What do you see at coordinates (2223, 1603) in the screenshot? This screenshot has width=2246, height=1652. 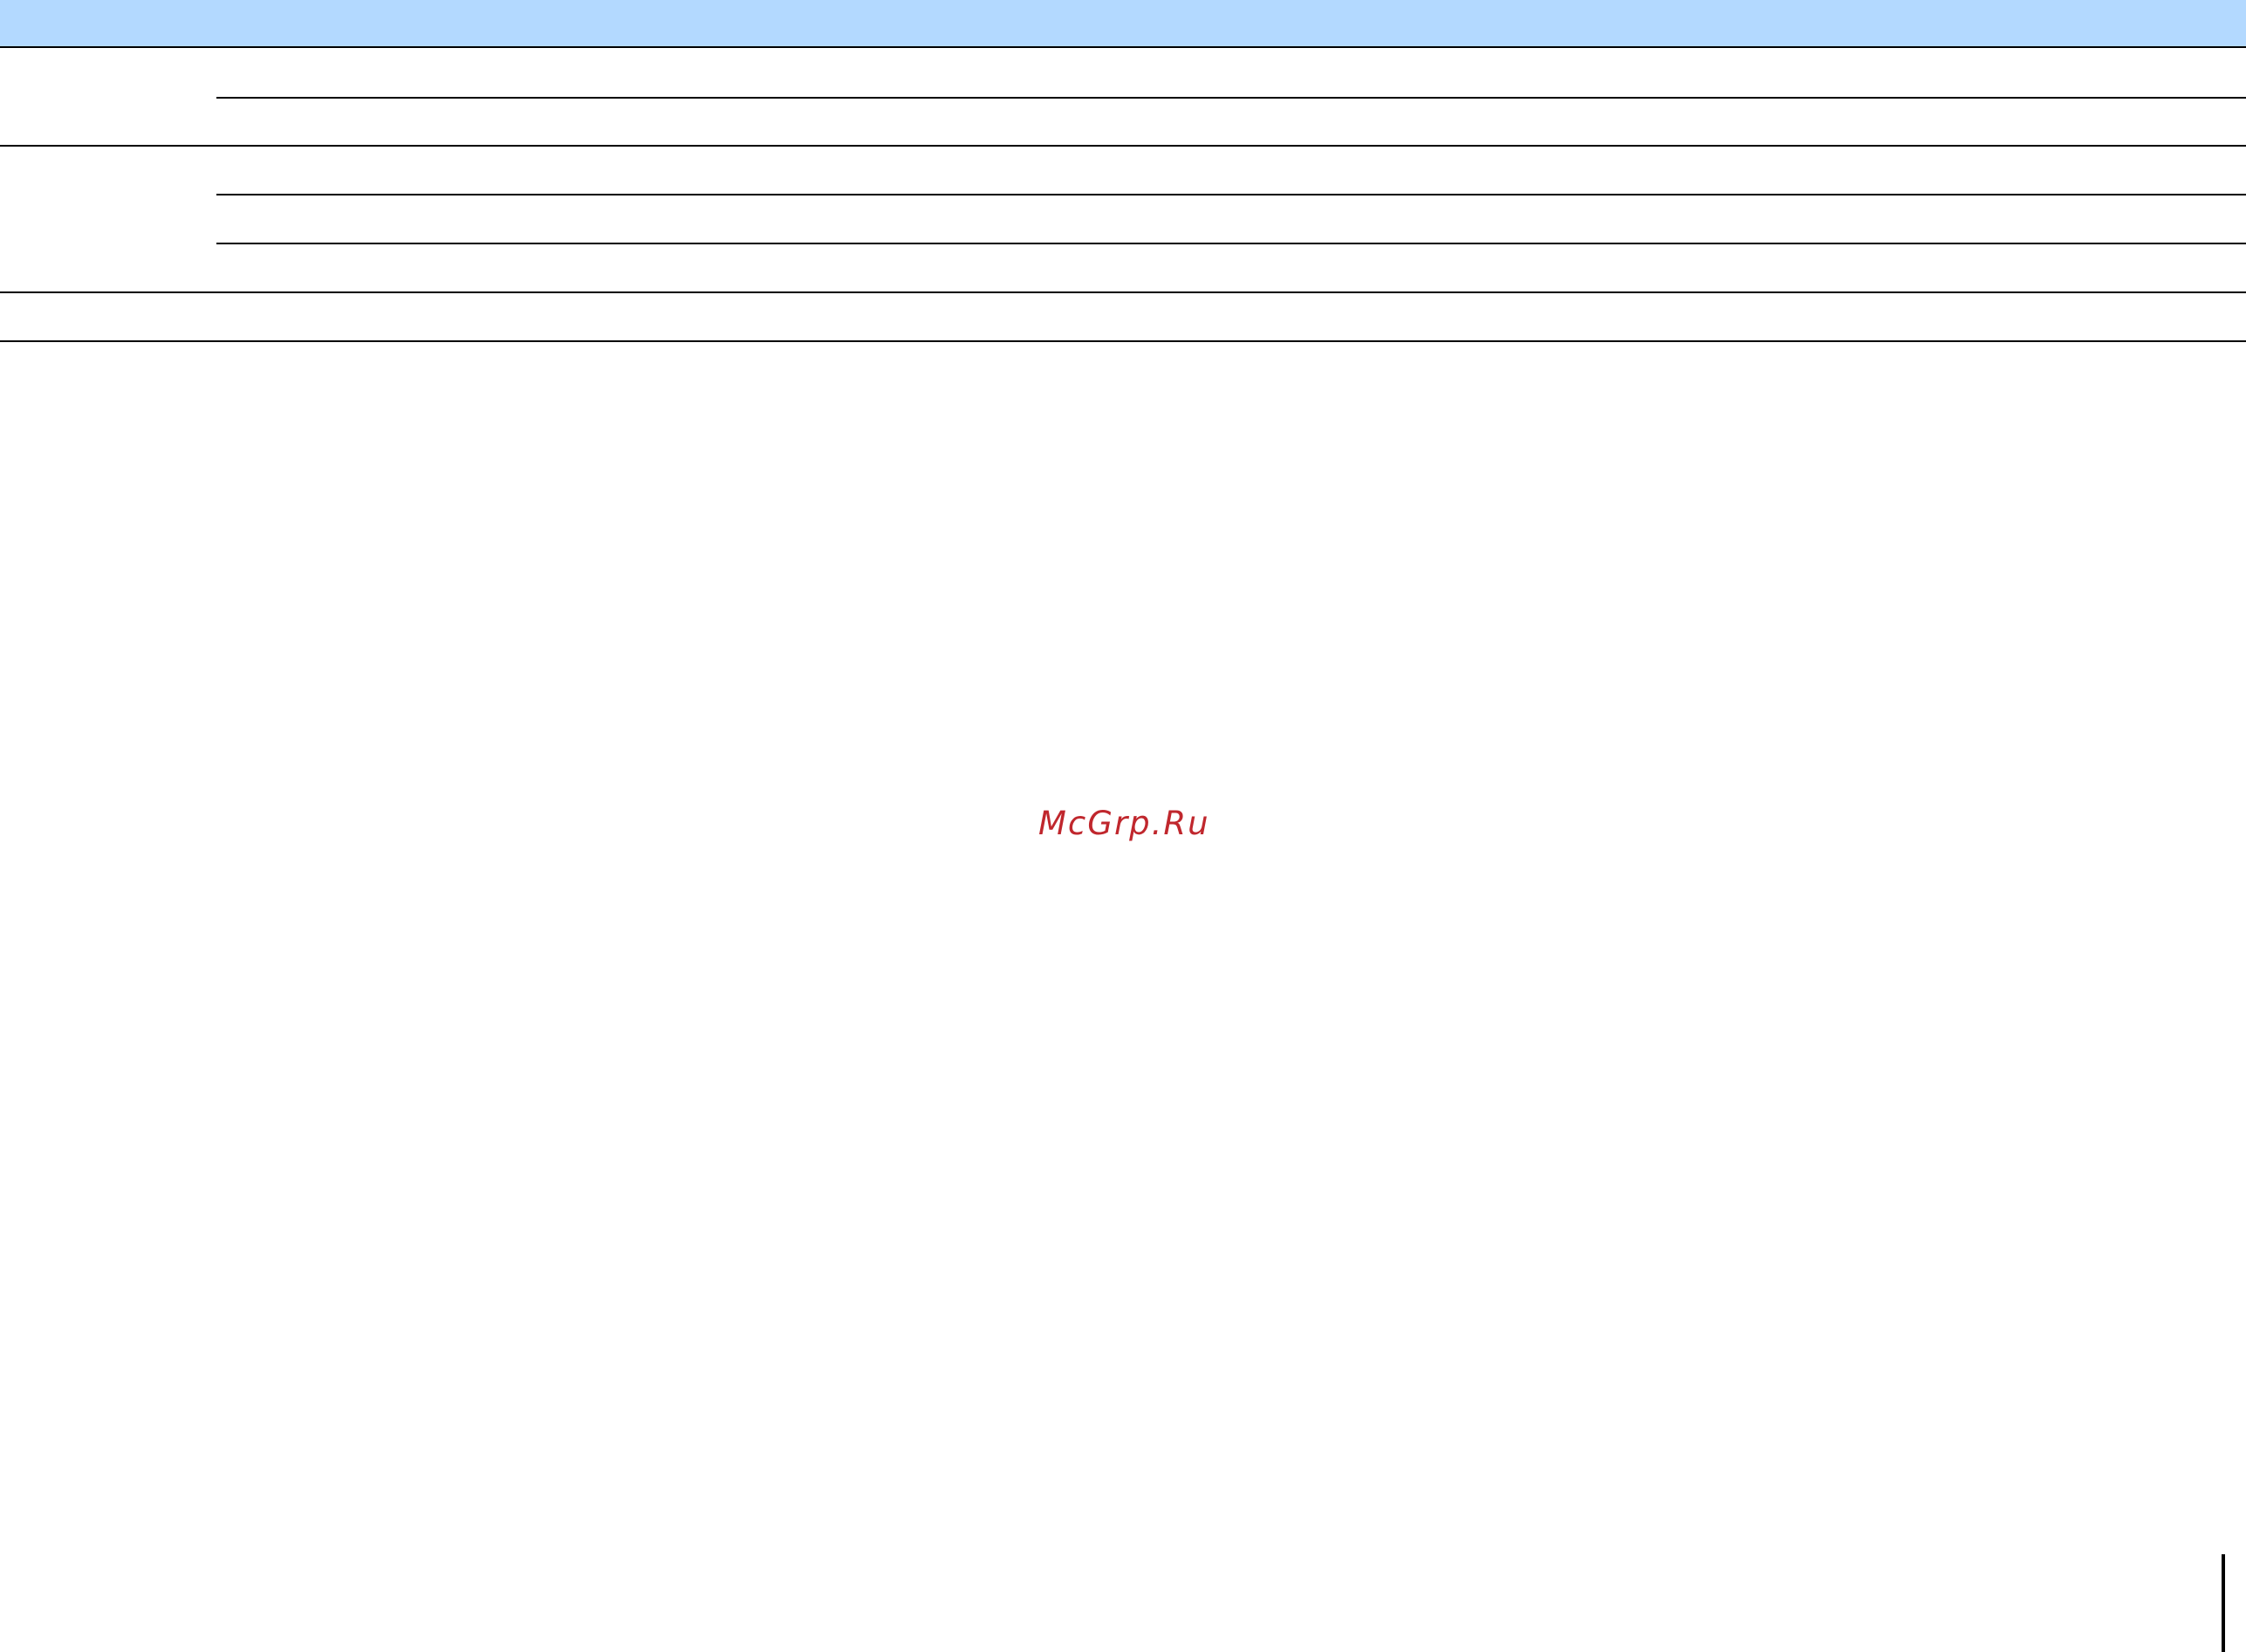 I see `page-edge-marker` at bounding box center [2223, 1603].